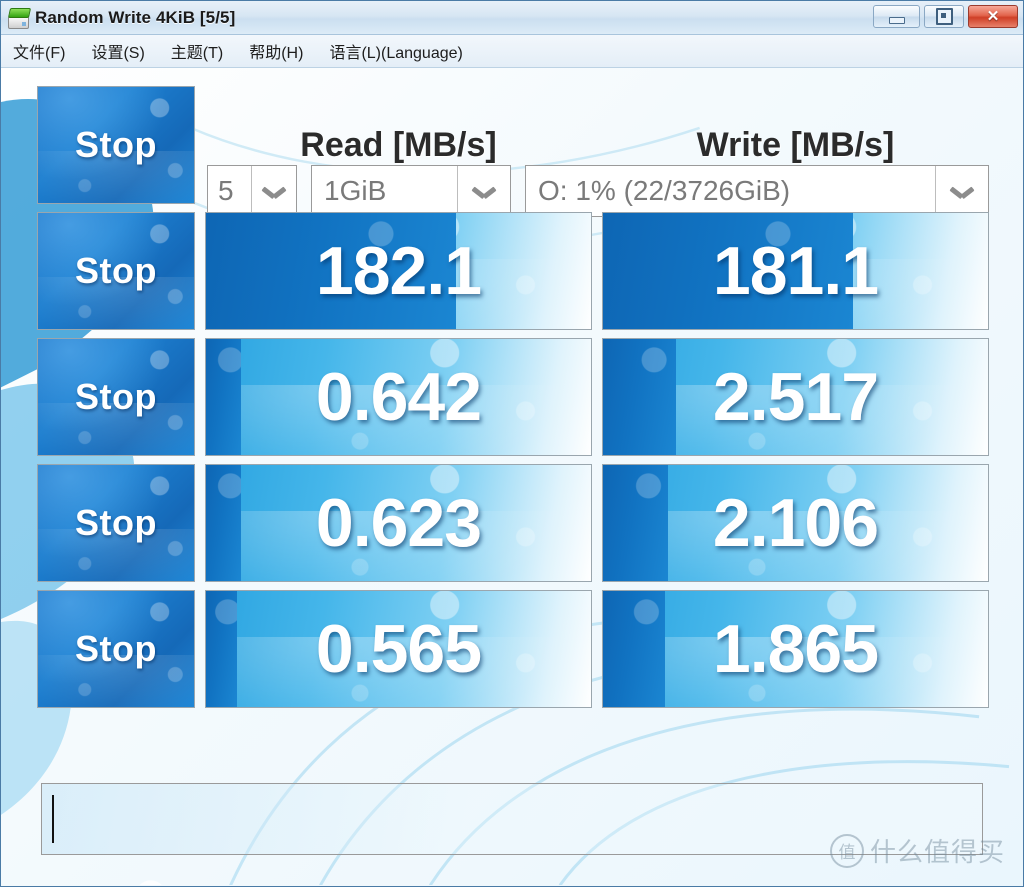 The image size is (1024, 887). Describe the element at coordinates (276, 51) in the screenshot. I see `menu-help: 帮助(H)` at that location.